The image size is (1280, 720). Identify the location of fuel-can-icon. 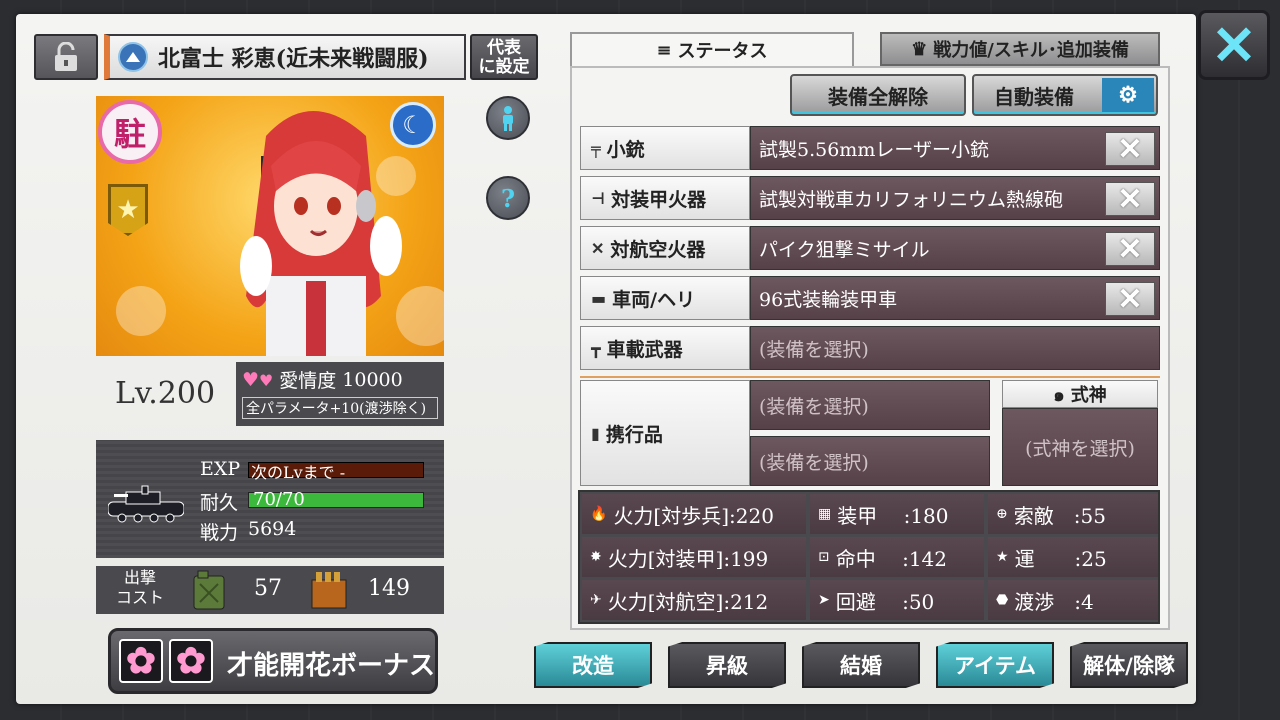
(209, 590).